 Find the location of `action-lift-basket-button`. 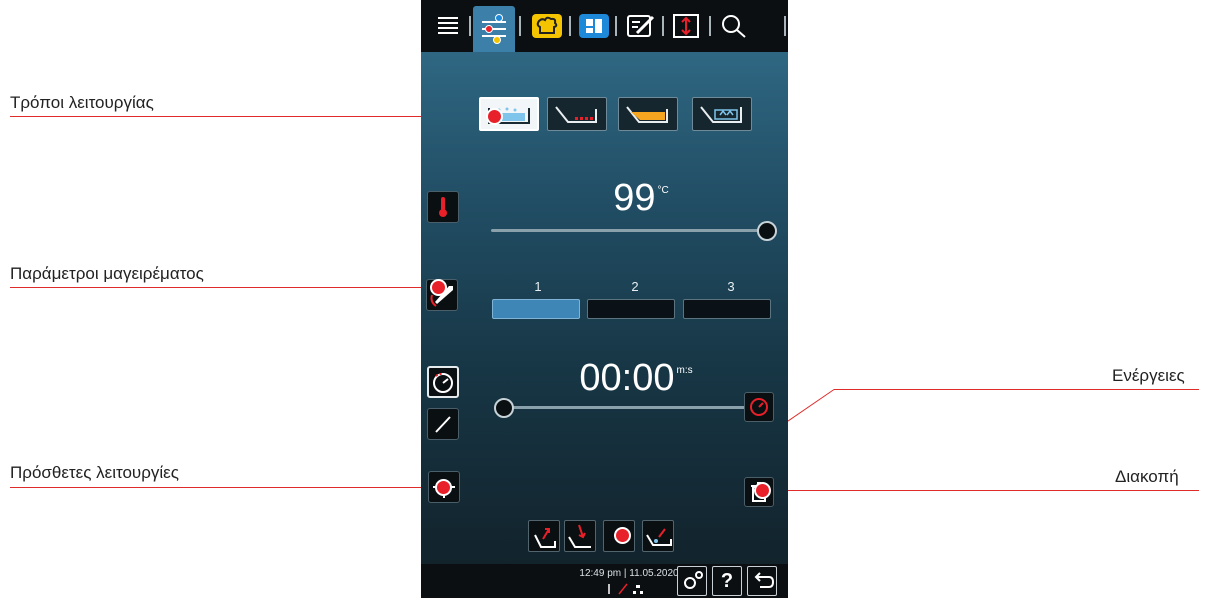

action-lift-basket-button is located at coordinates (544, 536).